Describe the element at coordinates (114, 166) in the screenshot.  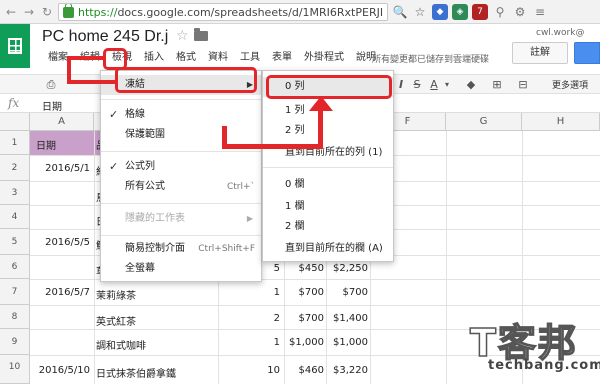
I see `checkmark-icon: ✓` at that location.